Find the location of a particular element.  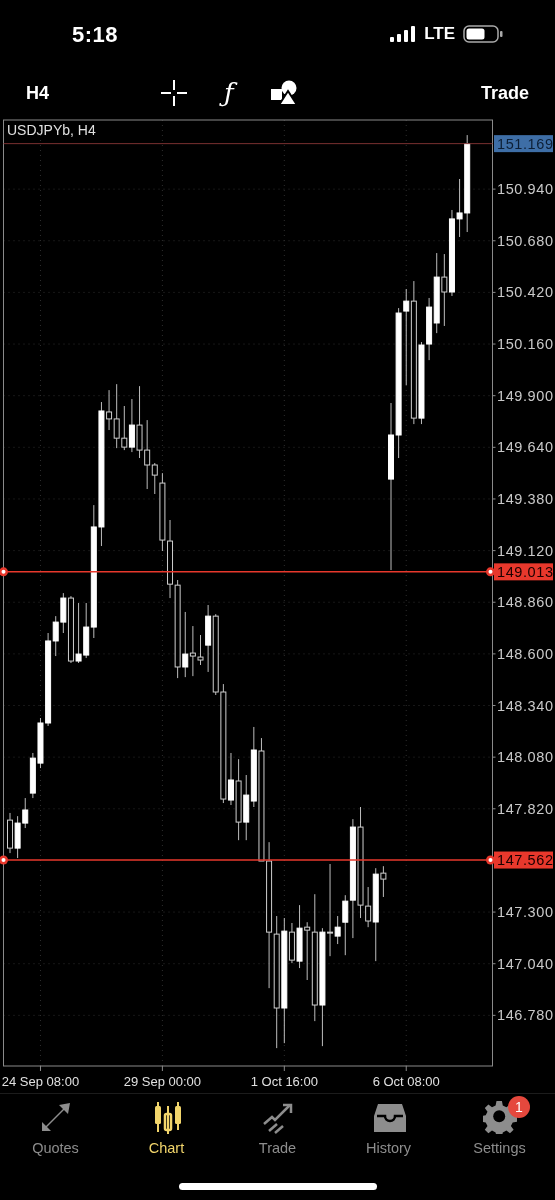

tab: Chart is located at coordinates (166, 1129).